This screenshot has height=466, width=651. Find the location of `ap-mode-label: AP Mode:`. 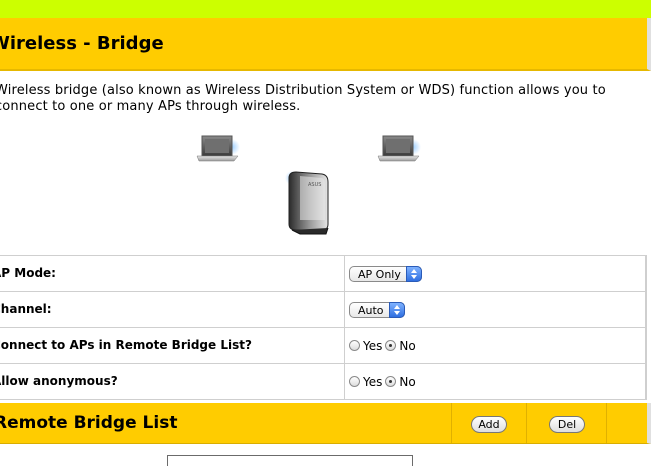

ap-mode-label: AP Mode: is located at coordinates (28, 273).